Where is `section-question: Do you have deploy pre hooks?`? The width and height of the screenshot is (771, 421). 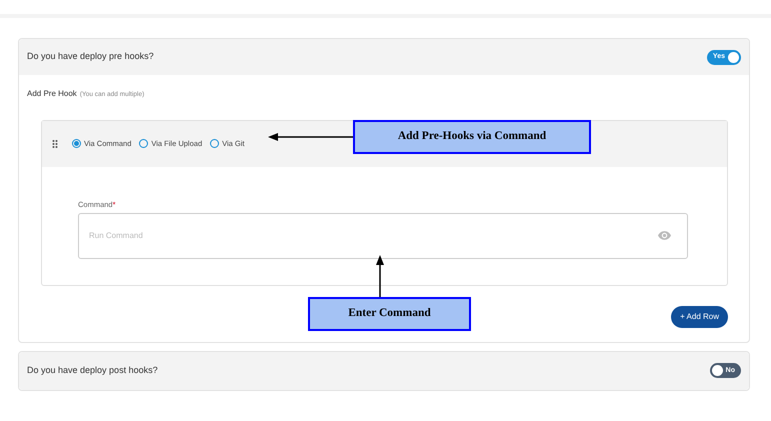 section-question: Do you have deploy pre hooks? is located at coordinates (90, 57).